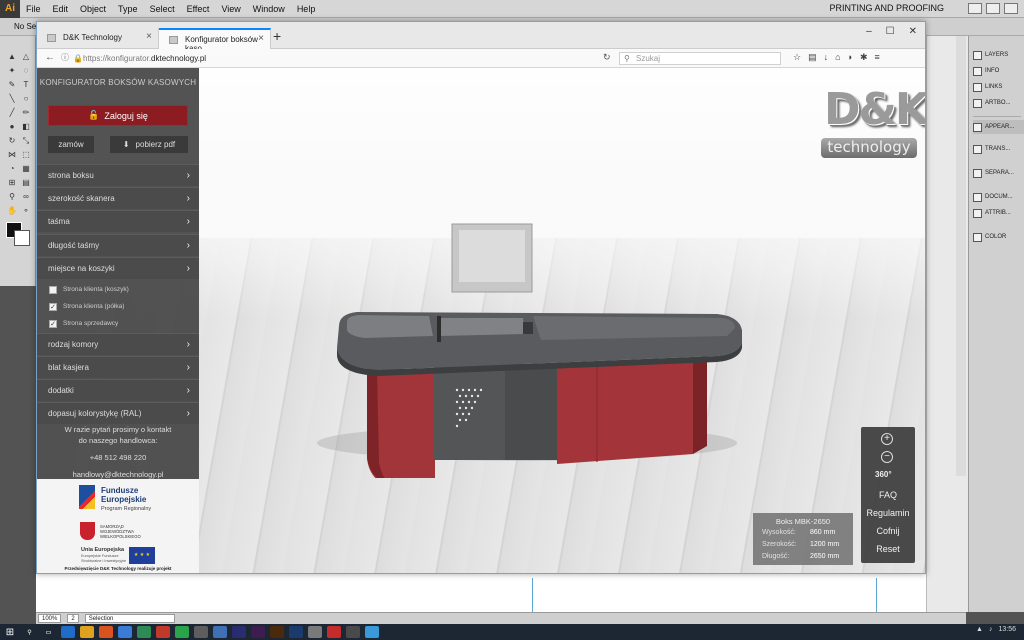  What do you see at coordinates (306, 9) in the screenshot?
I see `menu-help: Help` at bounding box center [306, 9].